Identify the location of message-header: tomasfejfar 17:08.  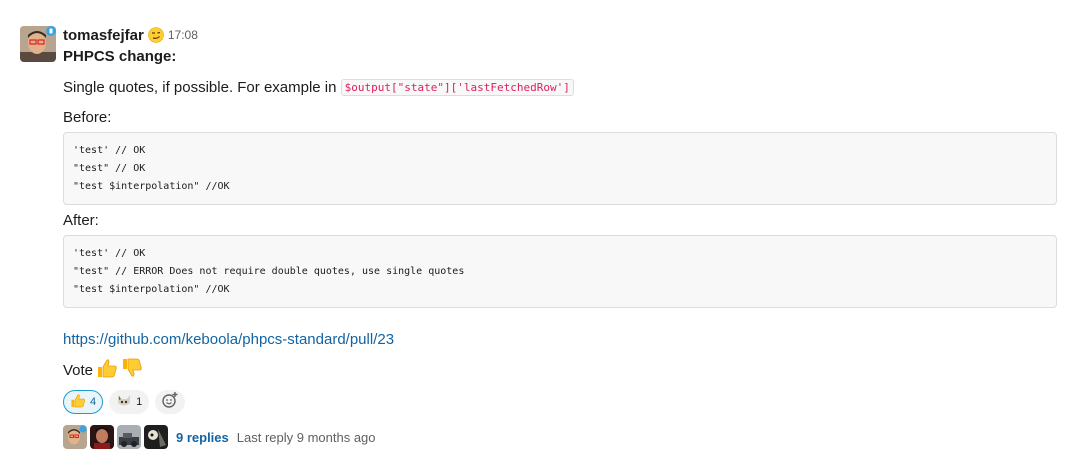
(560, 35).